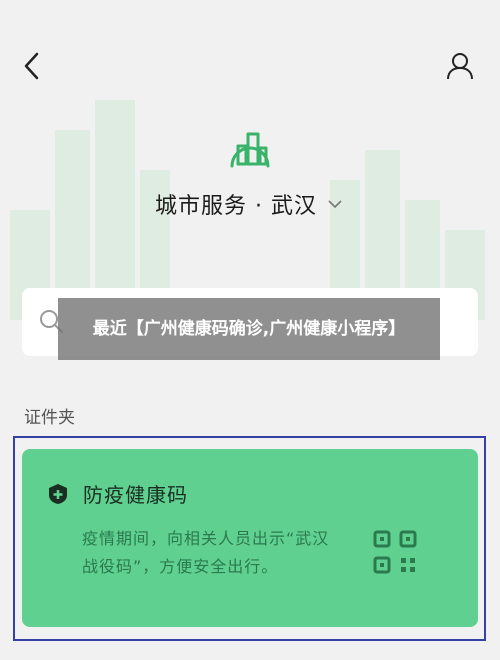  What do you see at coordinates (135, 495) in the screenshot?
I see `card-title: 防疫健康码` at bounding box center [135, 495].